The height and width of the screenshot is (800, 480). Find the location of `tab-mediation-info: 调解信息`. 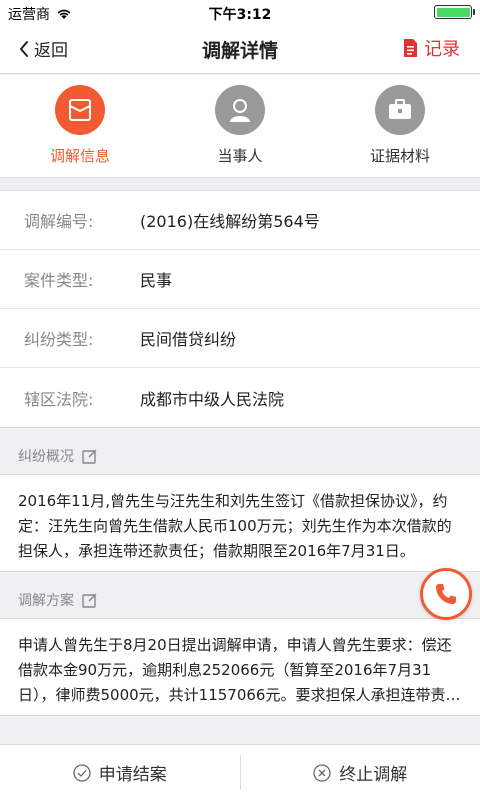

tab-mediation-info: 调解信息 is located at coordinates (80, 125).